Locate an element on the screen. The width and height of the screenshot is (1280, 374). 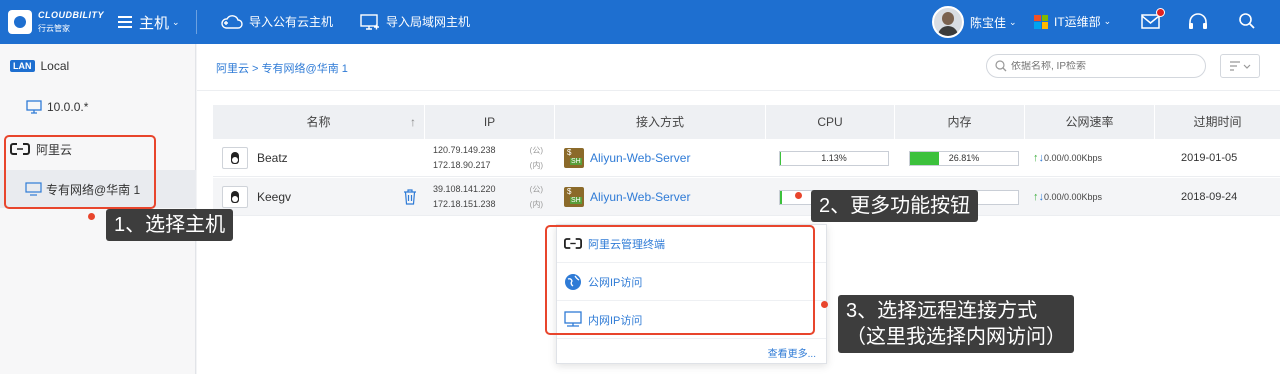
headset-icon is located at coordinates (1198, 21).